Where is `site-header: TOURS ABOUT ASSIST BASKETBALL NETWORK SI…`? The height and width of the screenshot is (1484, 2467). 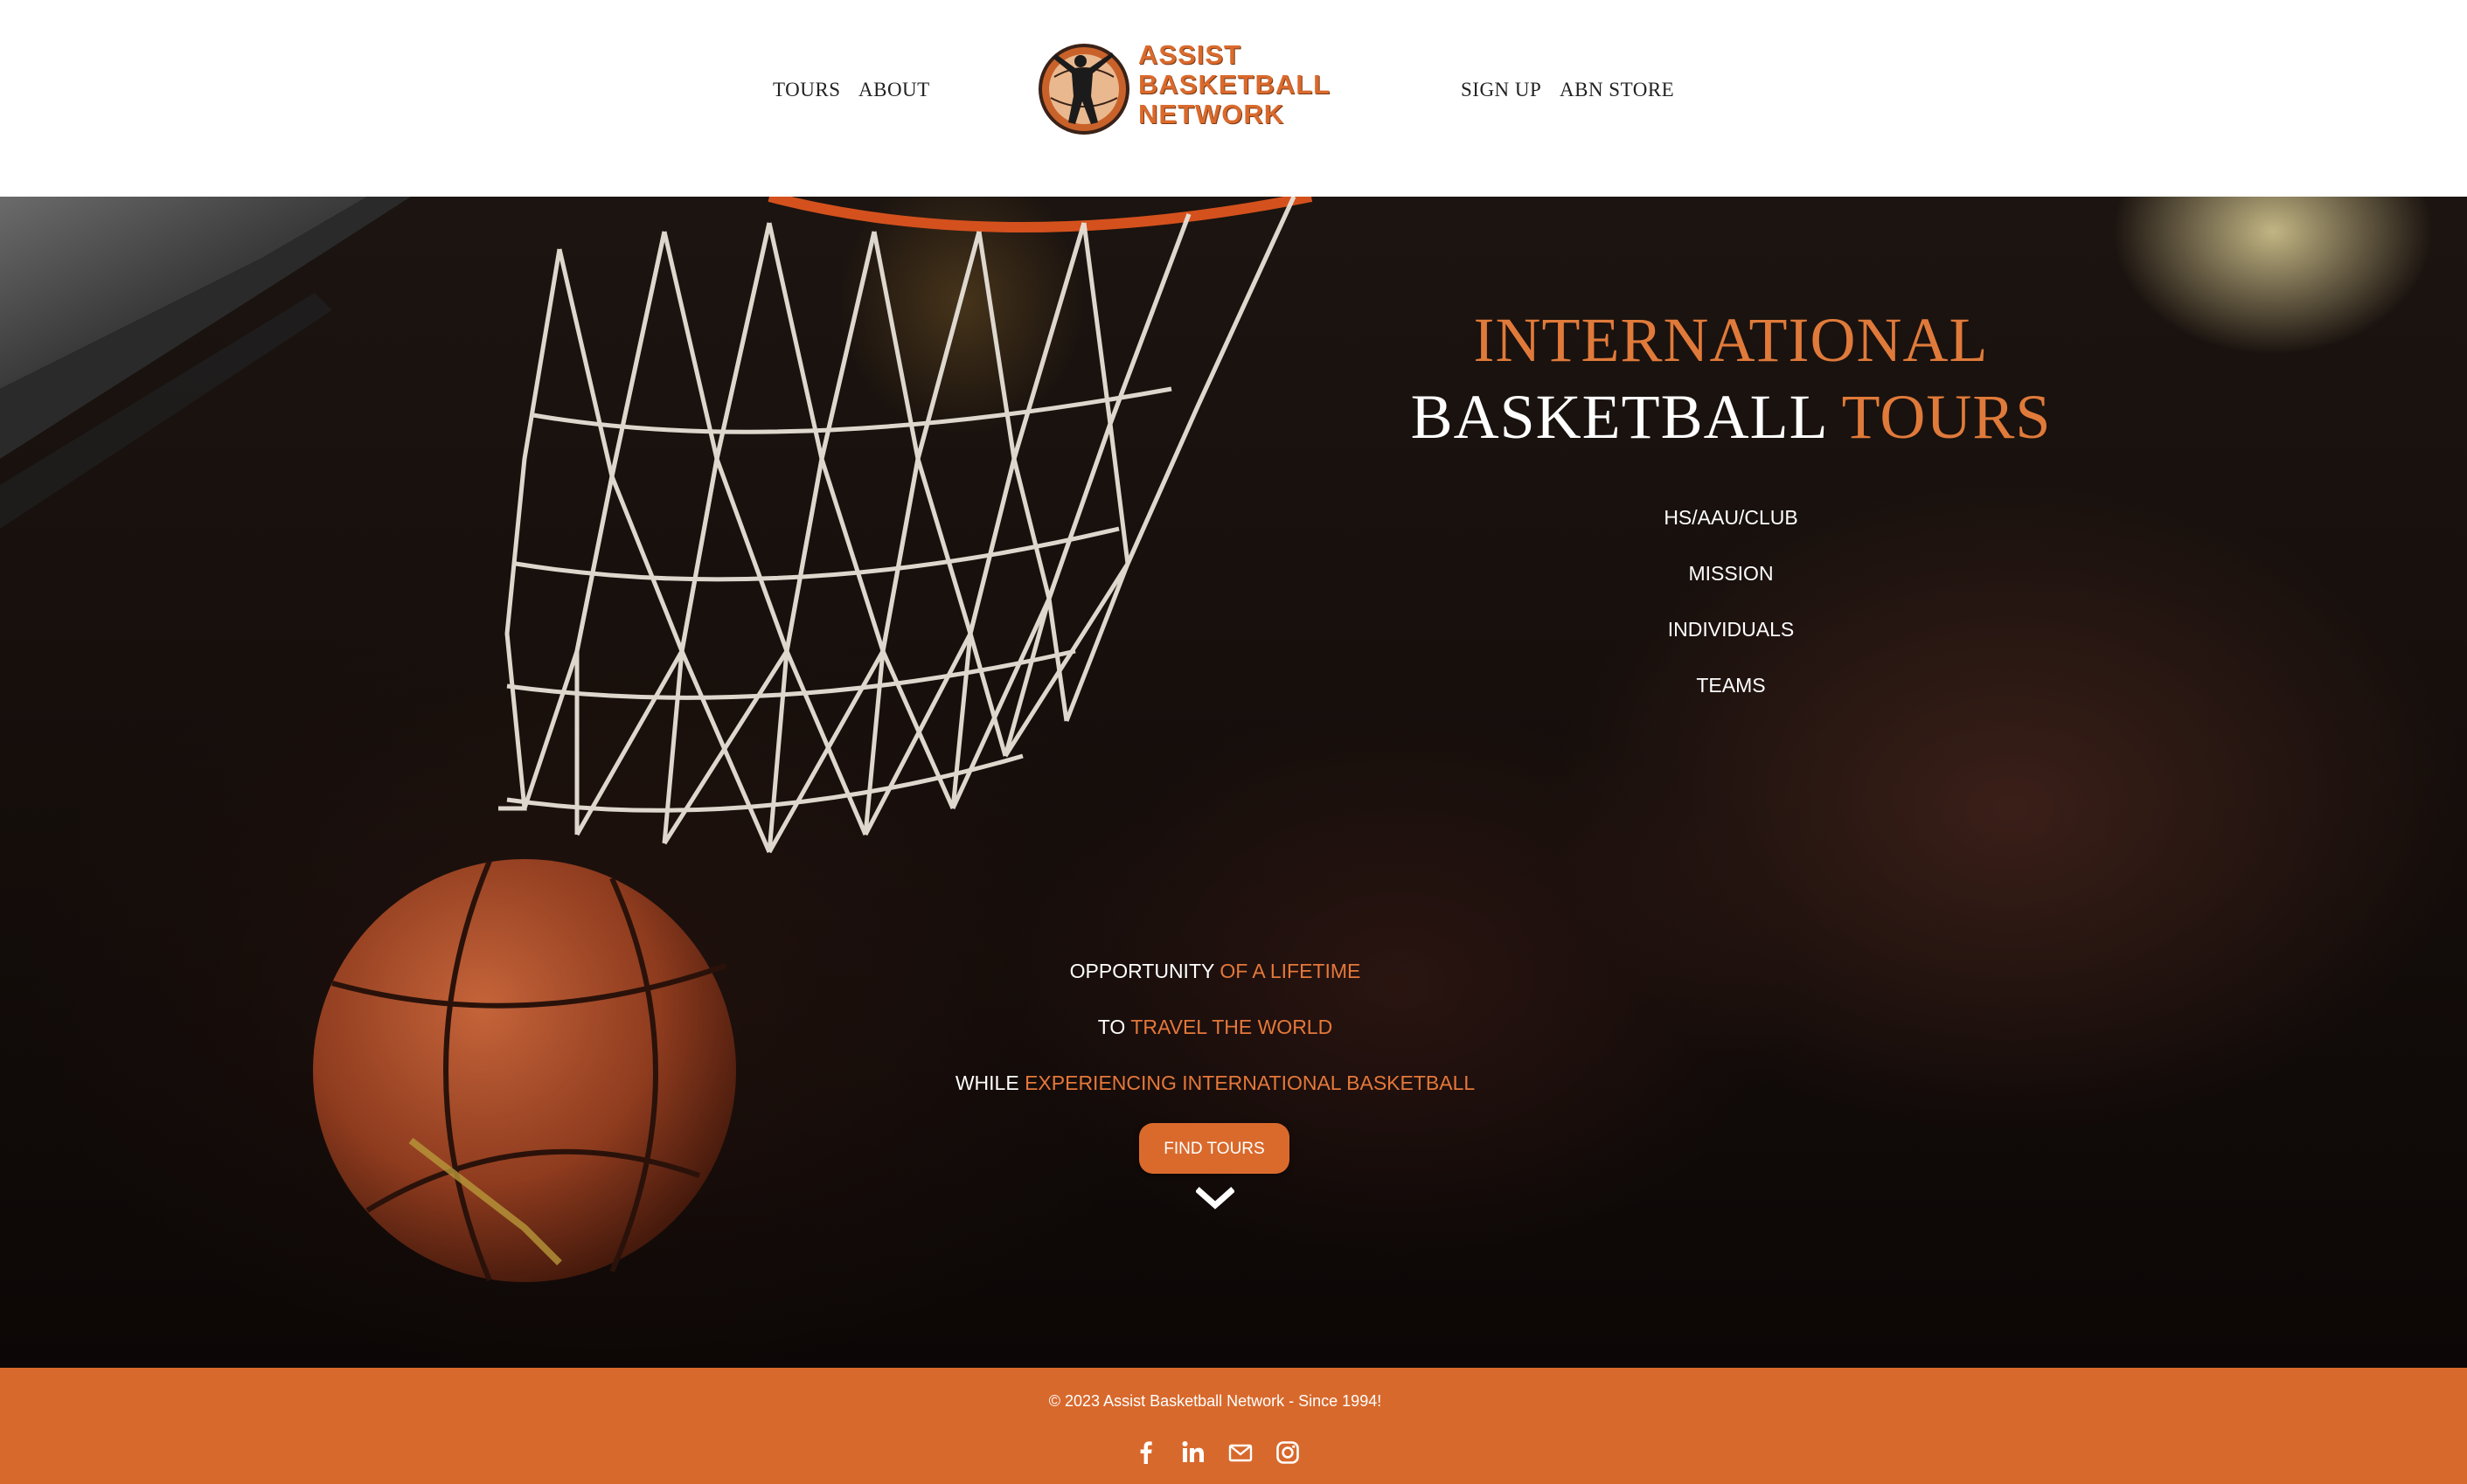 site-header: TOURS ABOUT ASSIST BASKETBALL NETWORK SI… is located at coordinates (1233, 98).